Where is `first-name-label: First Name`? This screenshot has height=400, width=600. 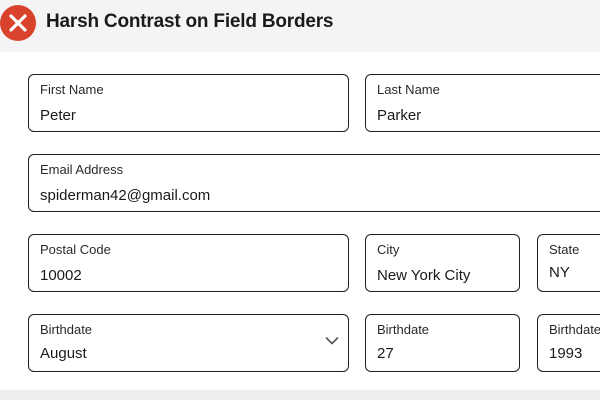 first-name-label: First Name is located at coordinates (72, 89).